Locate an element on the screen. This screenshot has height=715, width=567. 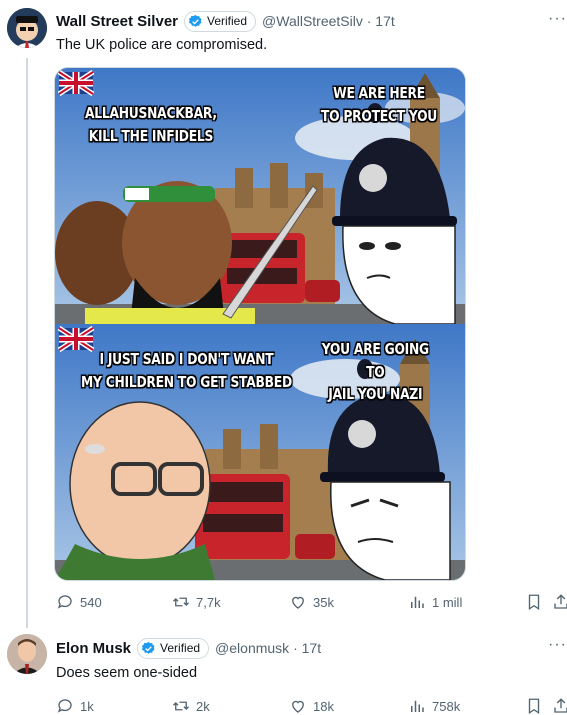
author-name: Wall Street Silver is located at coordinates (117, 21).